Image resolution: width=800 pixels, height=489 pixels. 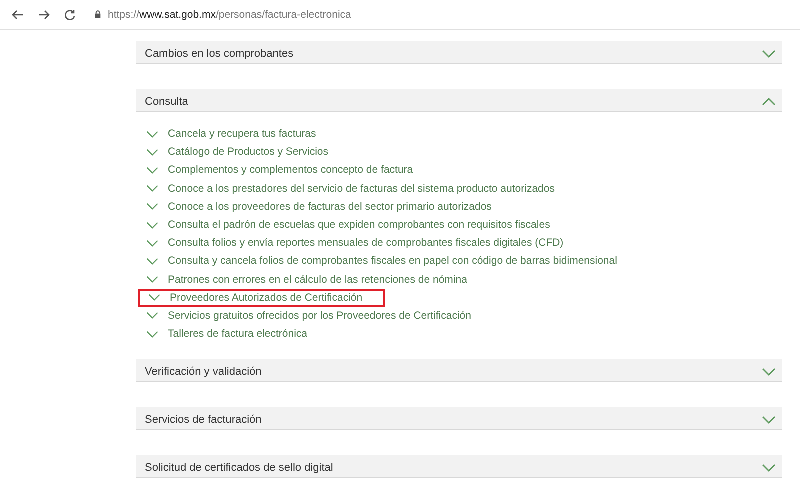 What do you see at coordinates (350, 189) in the screenshot?
I see `link: Conoce a los prestadores del servicio de facturas del sistema producto autorizados` at bounding box center [350, 189].